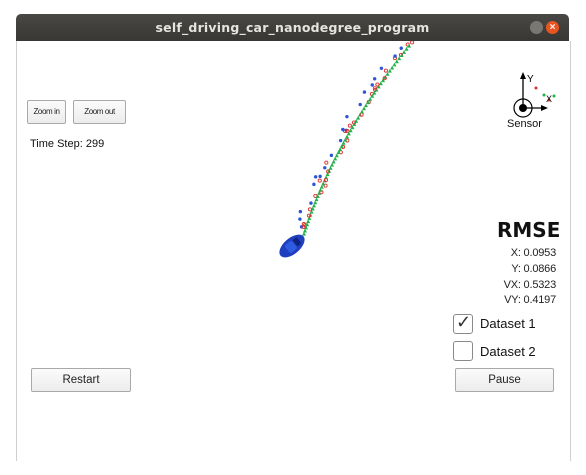 This screenshot has height=475, width=586. Describe the element at coordinates (549, 99) in the screenshot. I see `sensor-axis-x: X` at that location.